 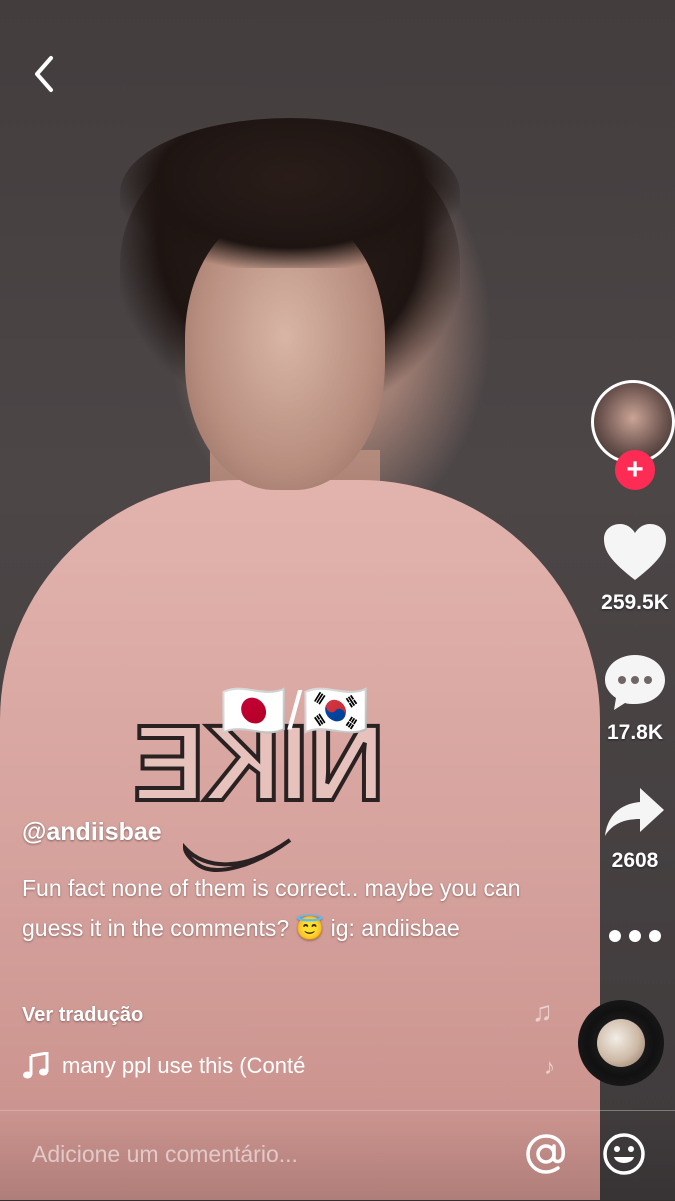 I want to click on share-arrow-icon, so click(x=634, y=812).